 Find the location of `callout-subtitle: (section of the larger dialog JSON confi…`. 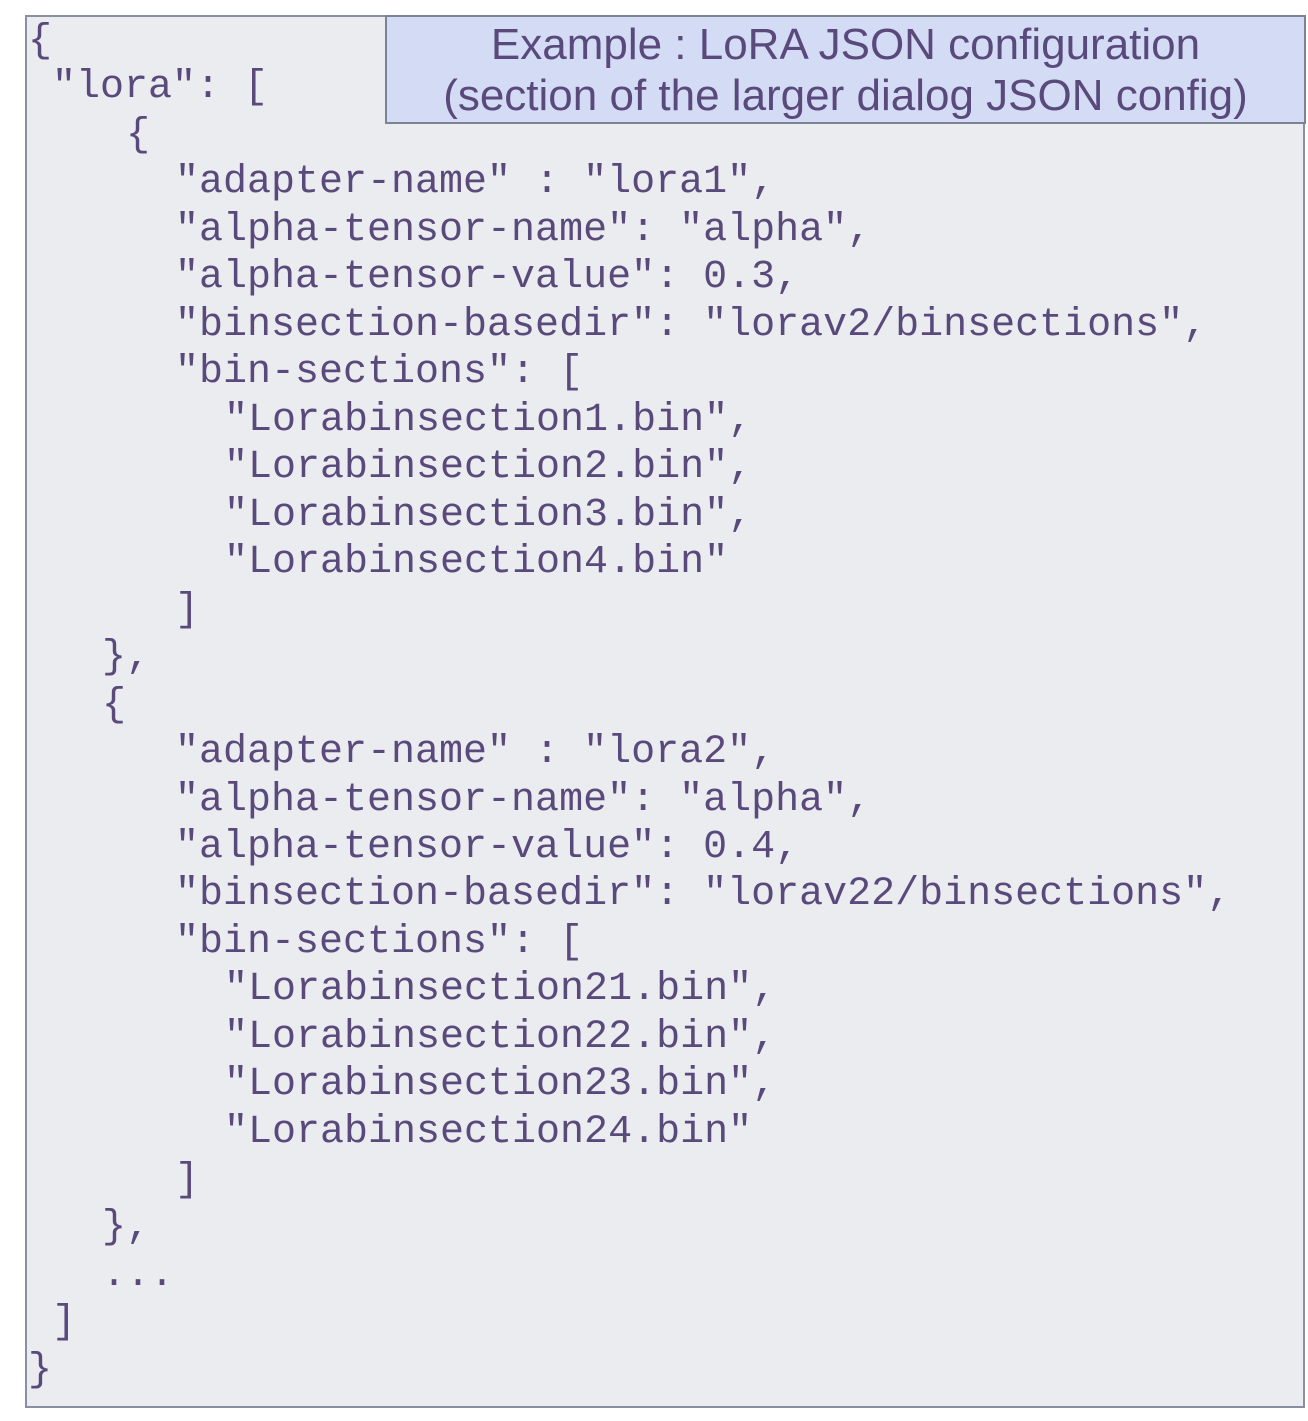

callout-subtitle: (section of the larger dialog JSON confi… is located at coordinates (845, 95).